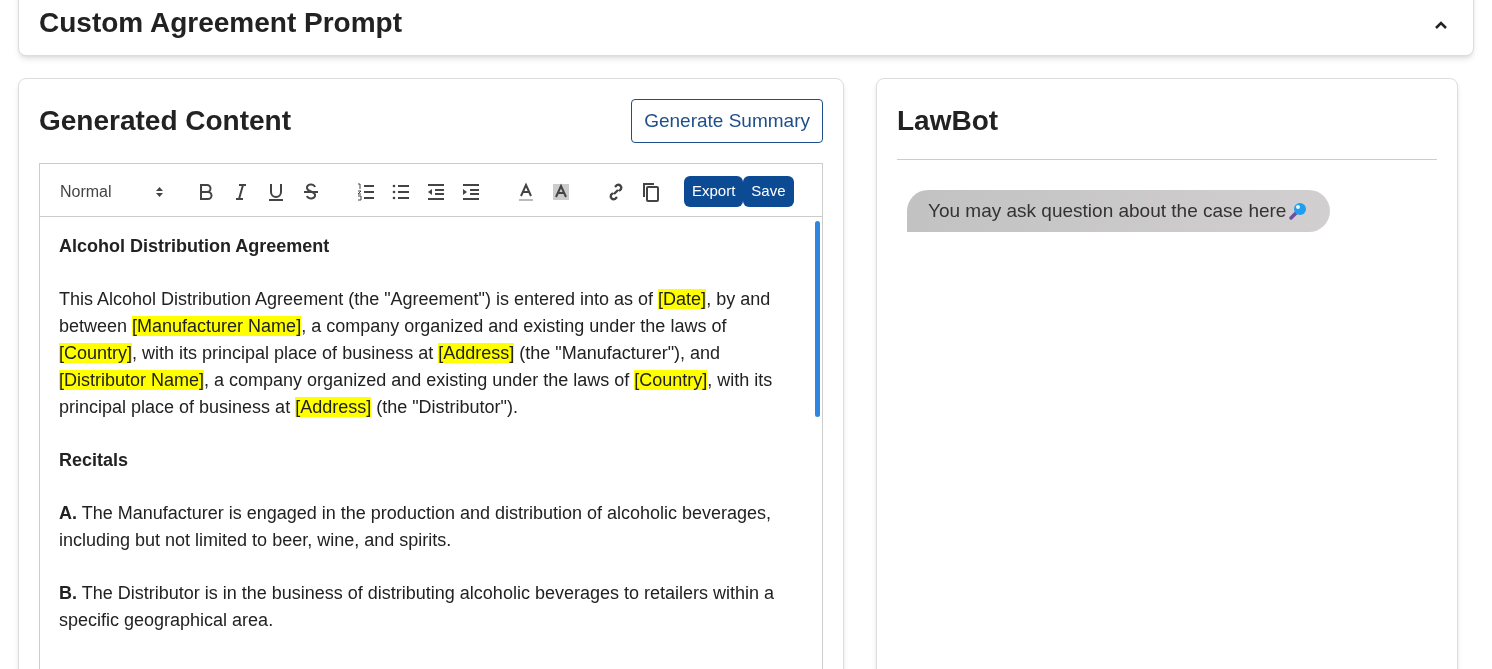  I want to click on copy-icon, so click(650, 191).